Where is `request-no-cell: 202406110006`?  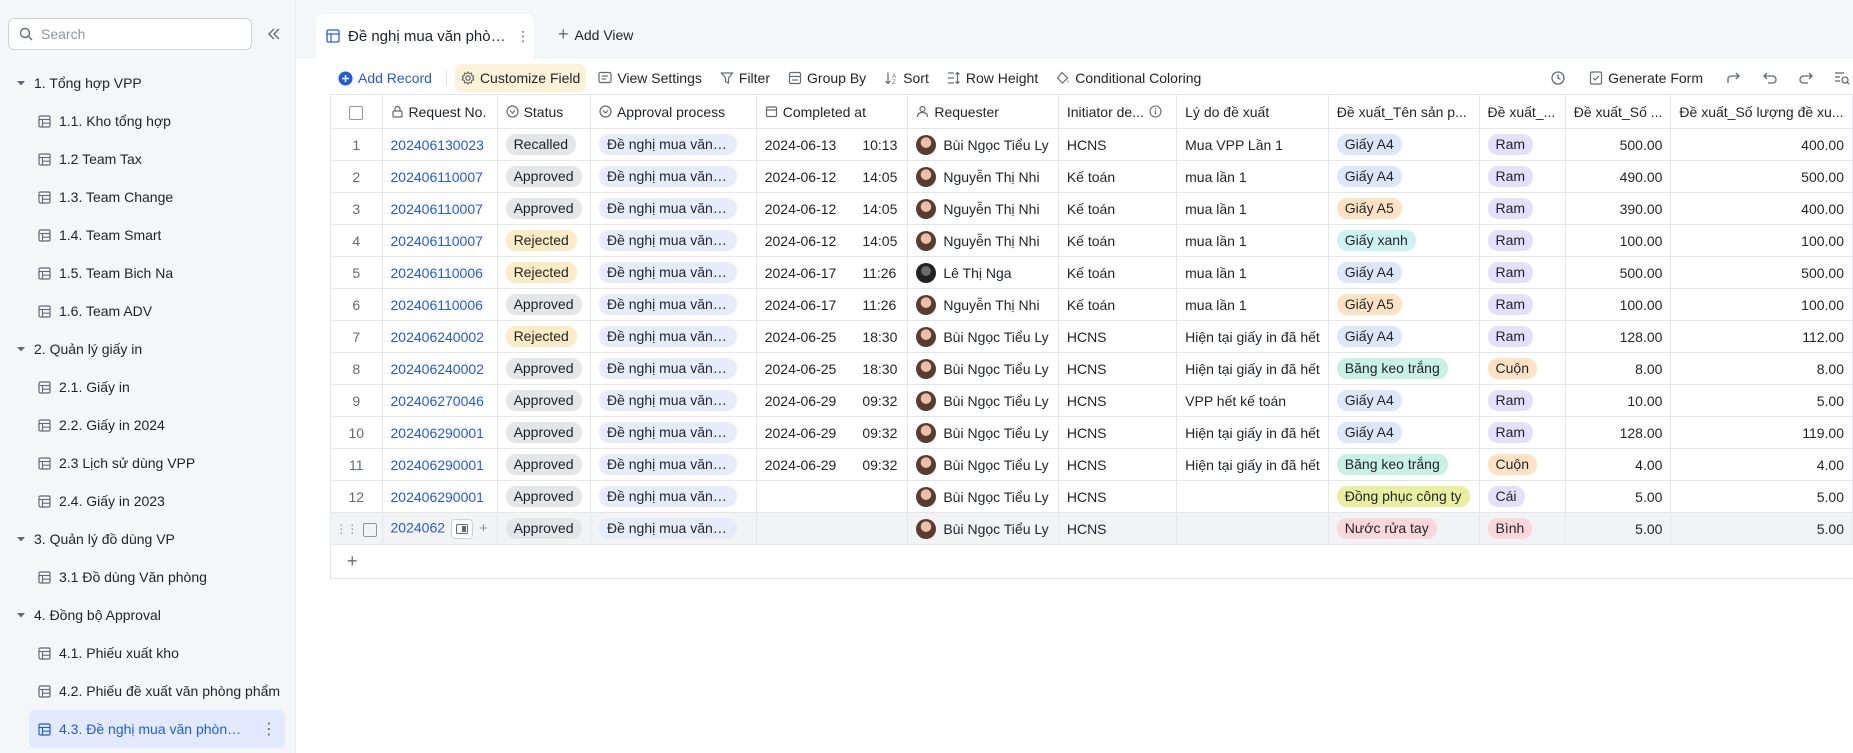 request-no-cell: 202406110006 is located at coordinates (440, 304).